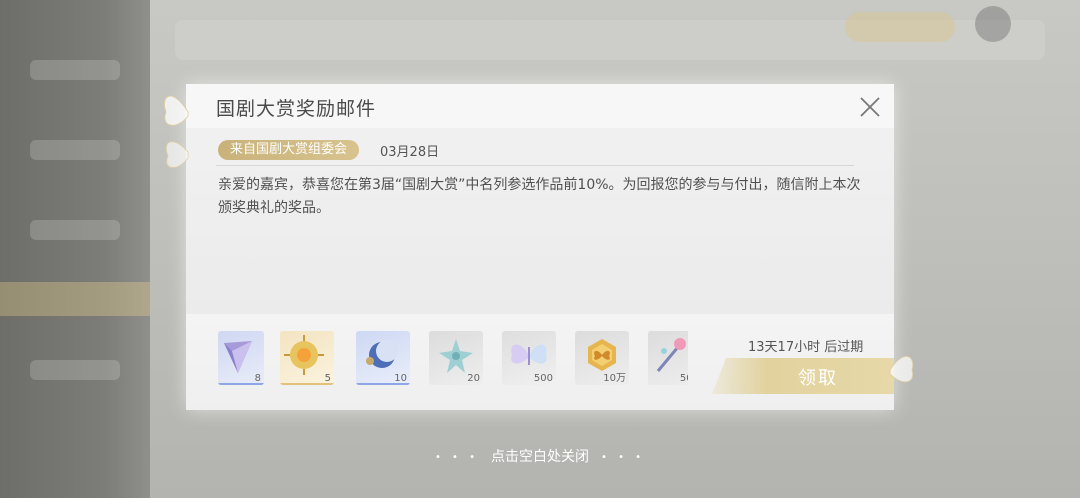 This screenshot has width=1080, height=498. I want to click on reward-item: 5, so click(307, 358).